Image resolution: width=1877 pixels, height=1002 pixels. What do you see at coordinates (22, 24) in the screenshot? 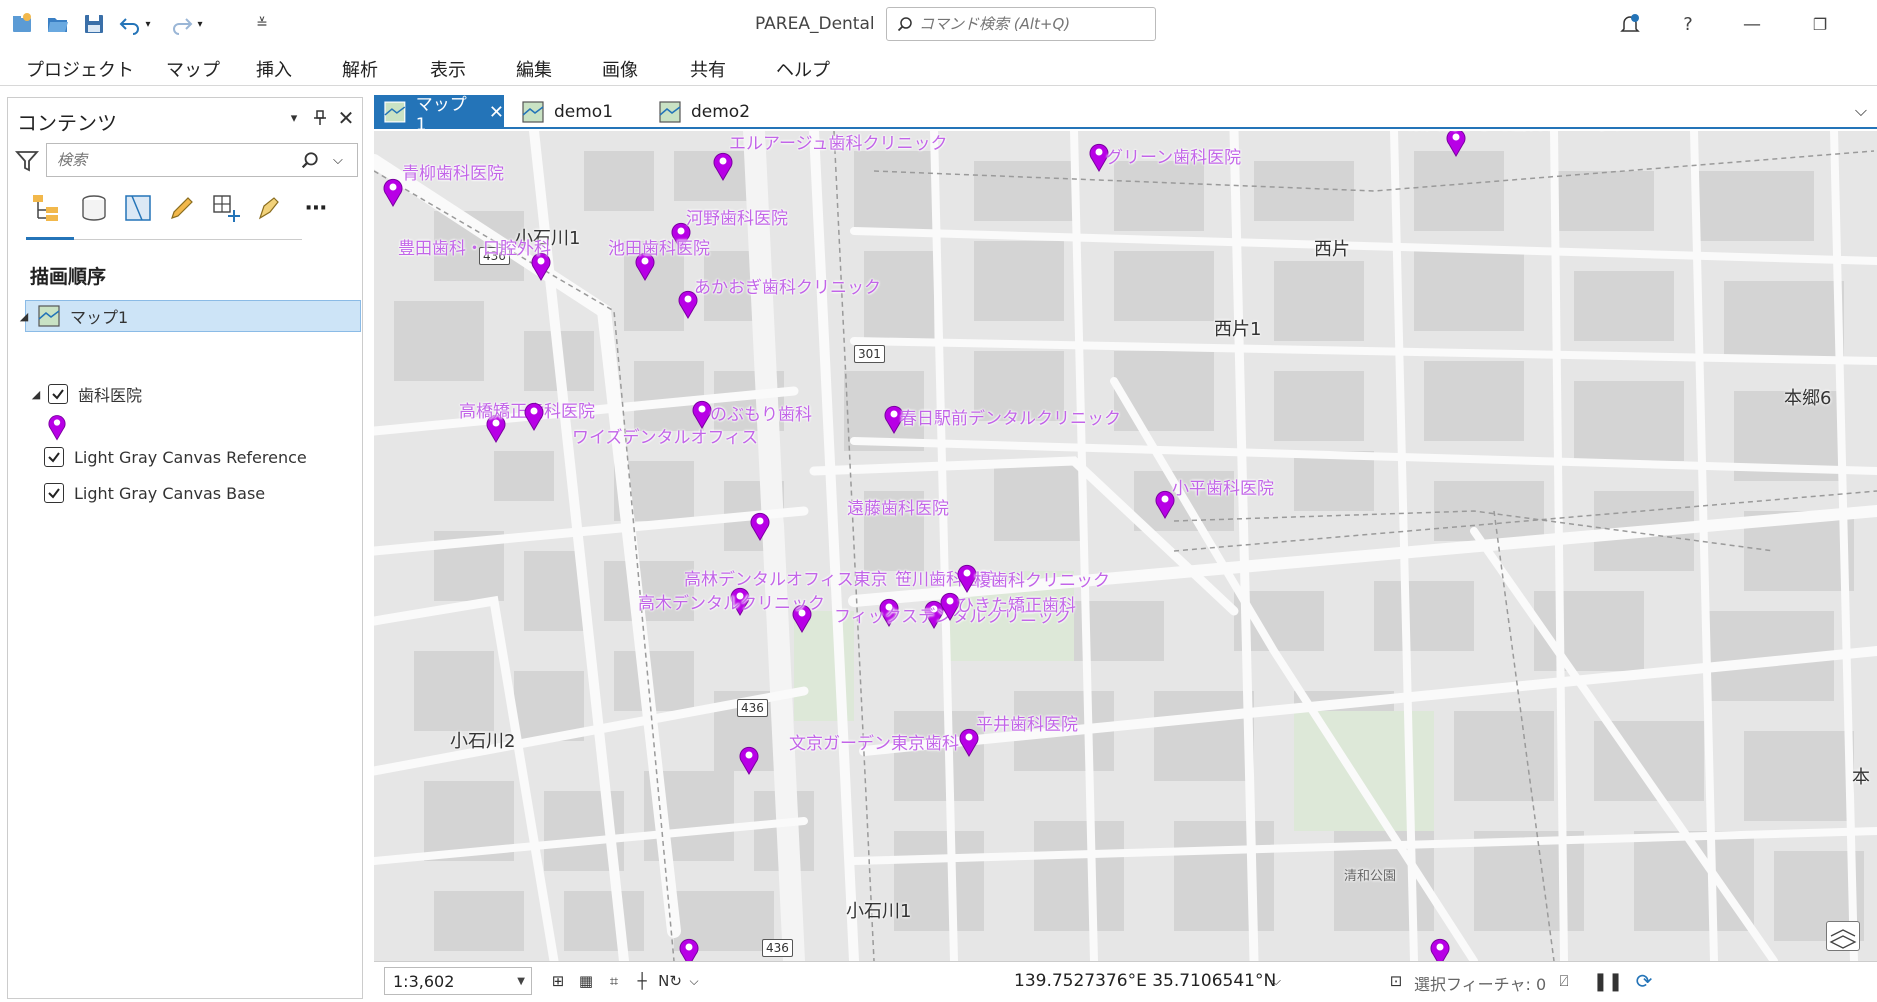
I see `new-project-icon` at bounding box center [22, 24].